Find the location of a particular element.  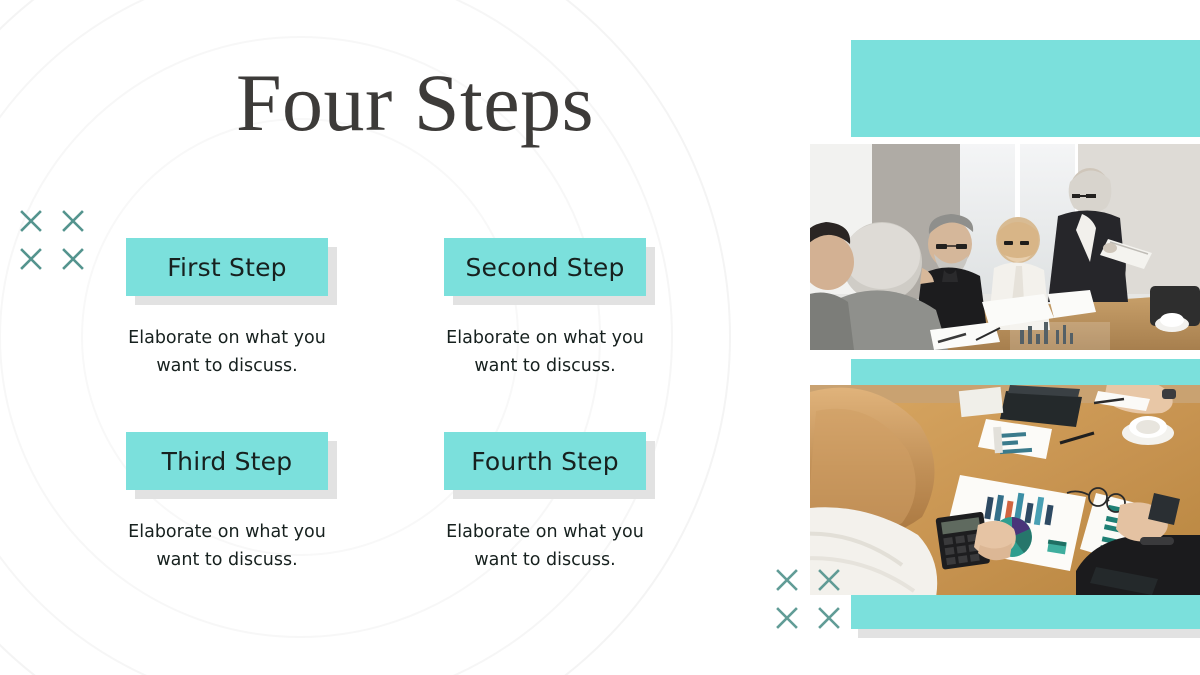

step-box-3: Third Step is located at coordinates (227, 461).